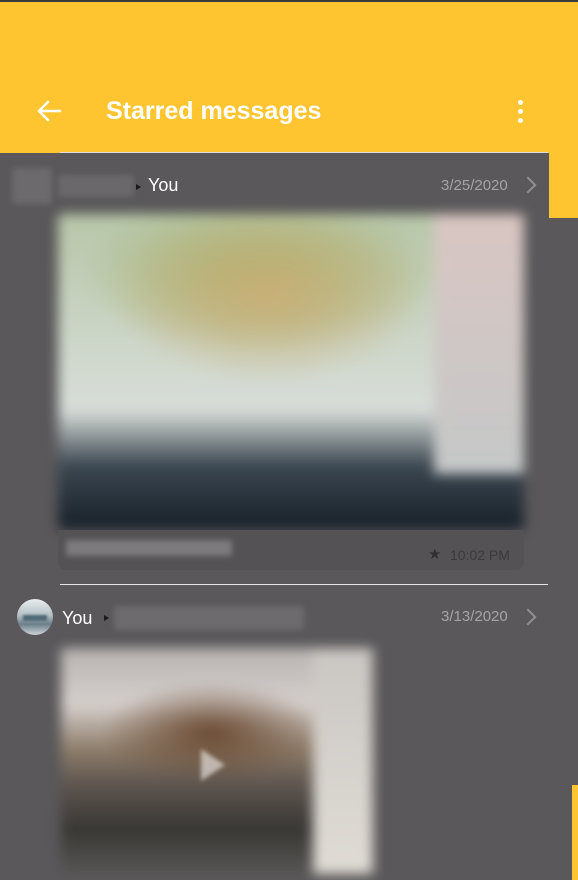 The height and width of the screenshot is (880, 578). What do you see at coordinates (474, 185) in the screenshot?
I see `message-date: 3/25/2020` at bounding box center [474, 185].